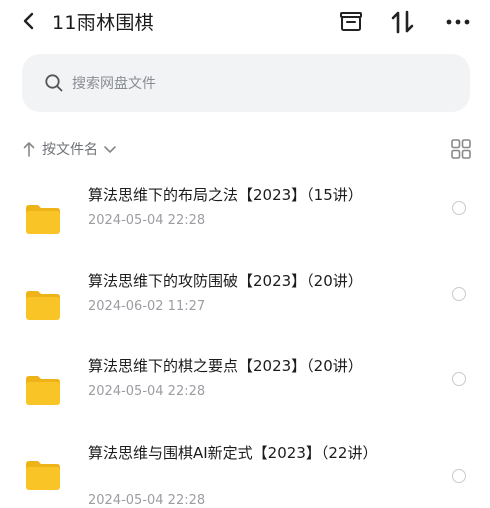  What do you see at coordinates (245, 474) in the screenshot?
I see `file-row: 算法思维与围棋AI新定式【2023】（22讲） 2024-05-04 22:28` at bounding box center [245, 474].